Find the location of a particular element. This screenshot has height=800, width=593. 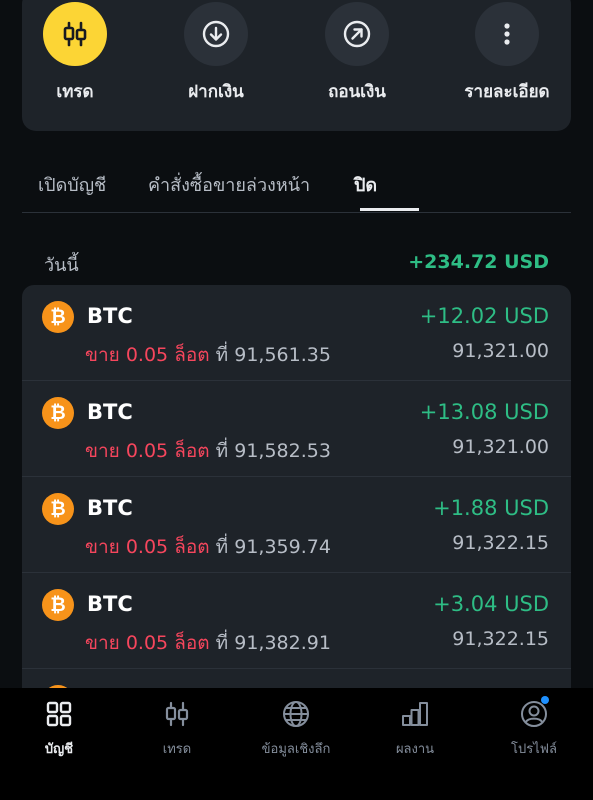

trade-action-button: เทรด is located at coordinates (75, 53).